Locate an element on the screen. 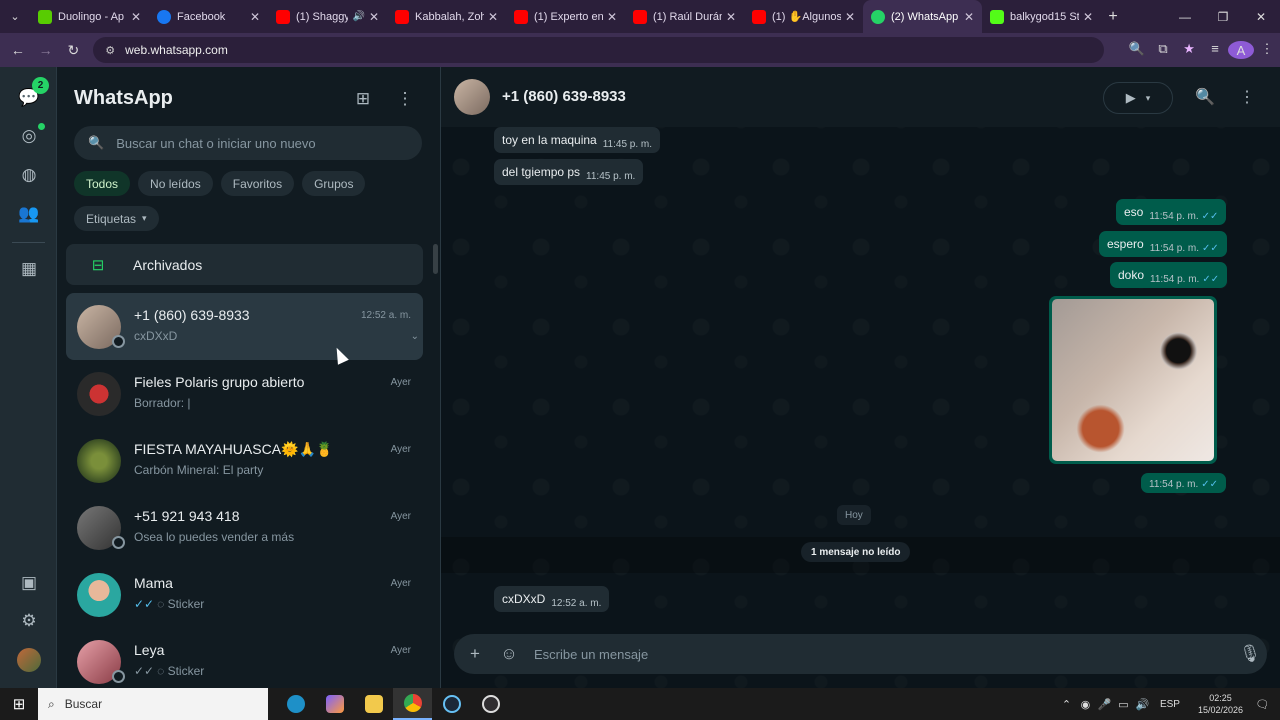 The width and height of the screenshot is (1280, 720). image-message is located at coordinates (1133, 380).